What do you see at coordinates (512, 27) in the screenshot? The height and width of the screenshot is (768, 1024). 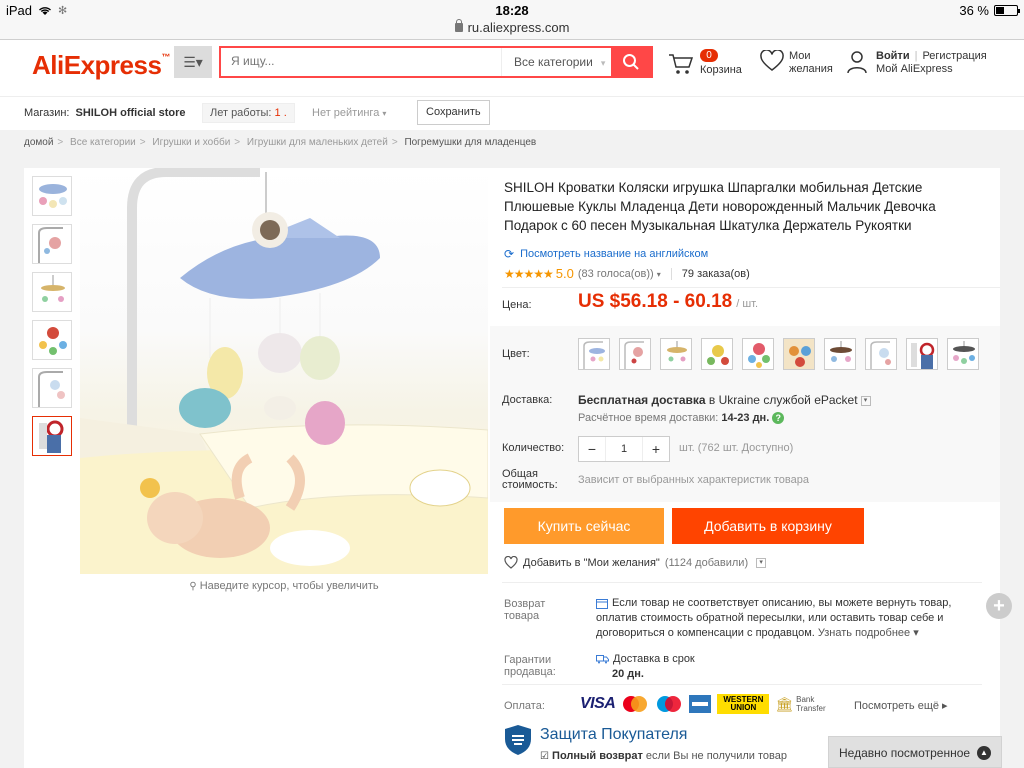 I see `address-bar: ru.aliexpress.com` at bounding box center [512, 27].